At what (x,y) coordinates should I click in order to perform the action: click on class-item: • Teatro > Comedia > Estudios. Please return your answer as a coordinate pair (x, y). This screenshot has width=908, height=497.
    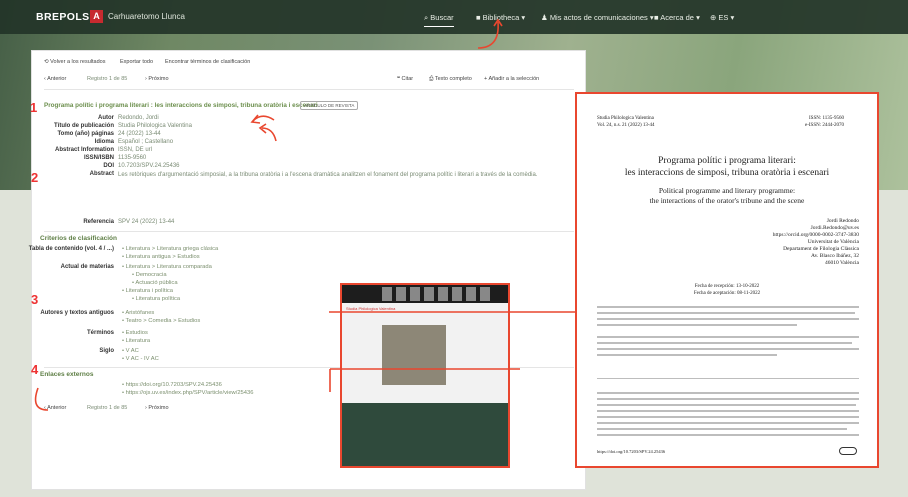
    Looking at the image, I should click on (161, 321).